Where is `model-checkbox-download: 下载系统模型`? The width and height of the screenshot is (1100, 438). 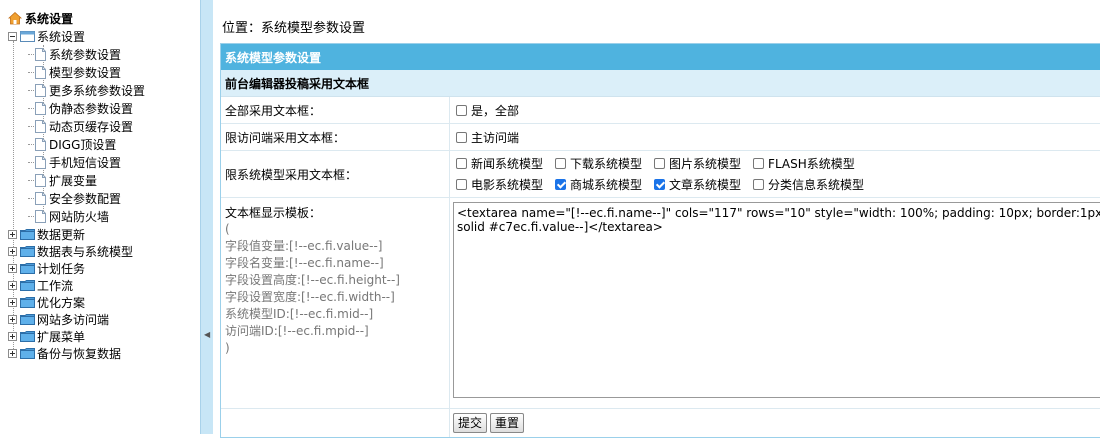 model-checkbox-download: 下载系统模型 is located at coordinates (598, 163).